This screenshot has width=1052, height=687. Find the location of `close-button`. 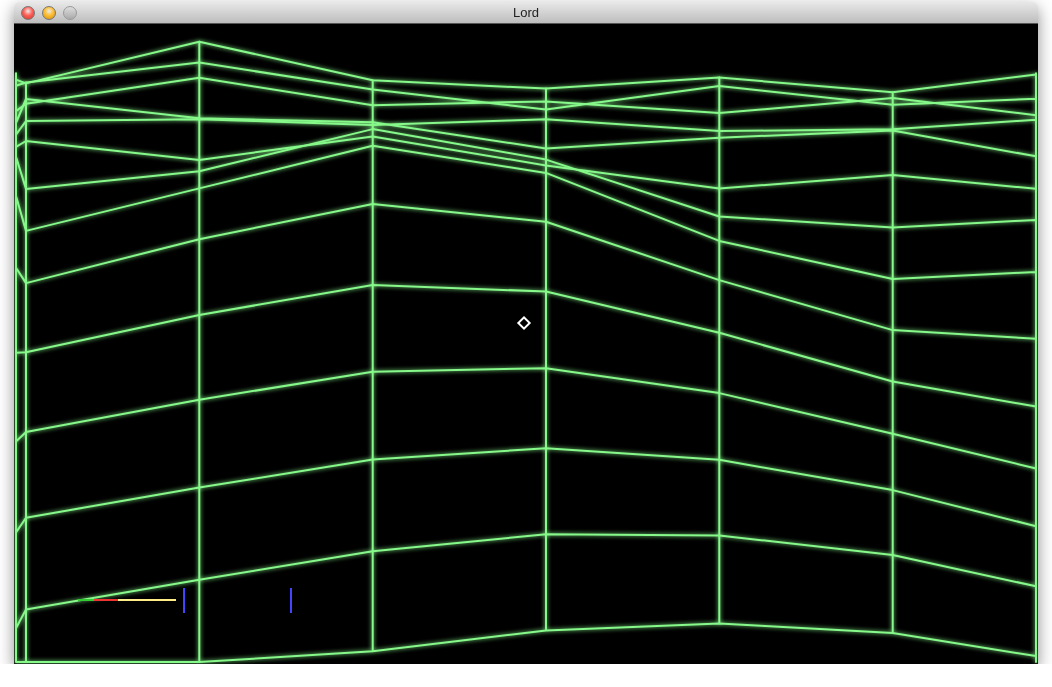

close-button is located at coordinates (28, 13).